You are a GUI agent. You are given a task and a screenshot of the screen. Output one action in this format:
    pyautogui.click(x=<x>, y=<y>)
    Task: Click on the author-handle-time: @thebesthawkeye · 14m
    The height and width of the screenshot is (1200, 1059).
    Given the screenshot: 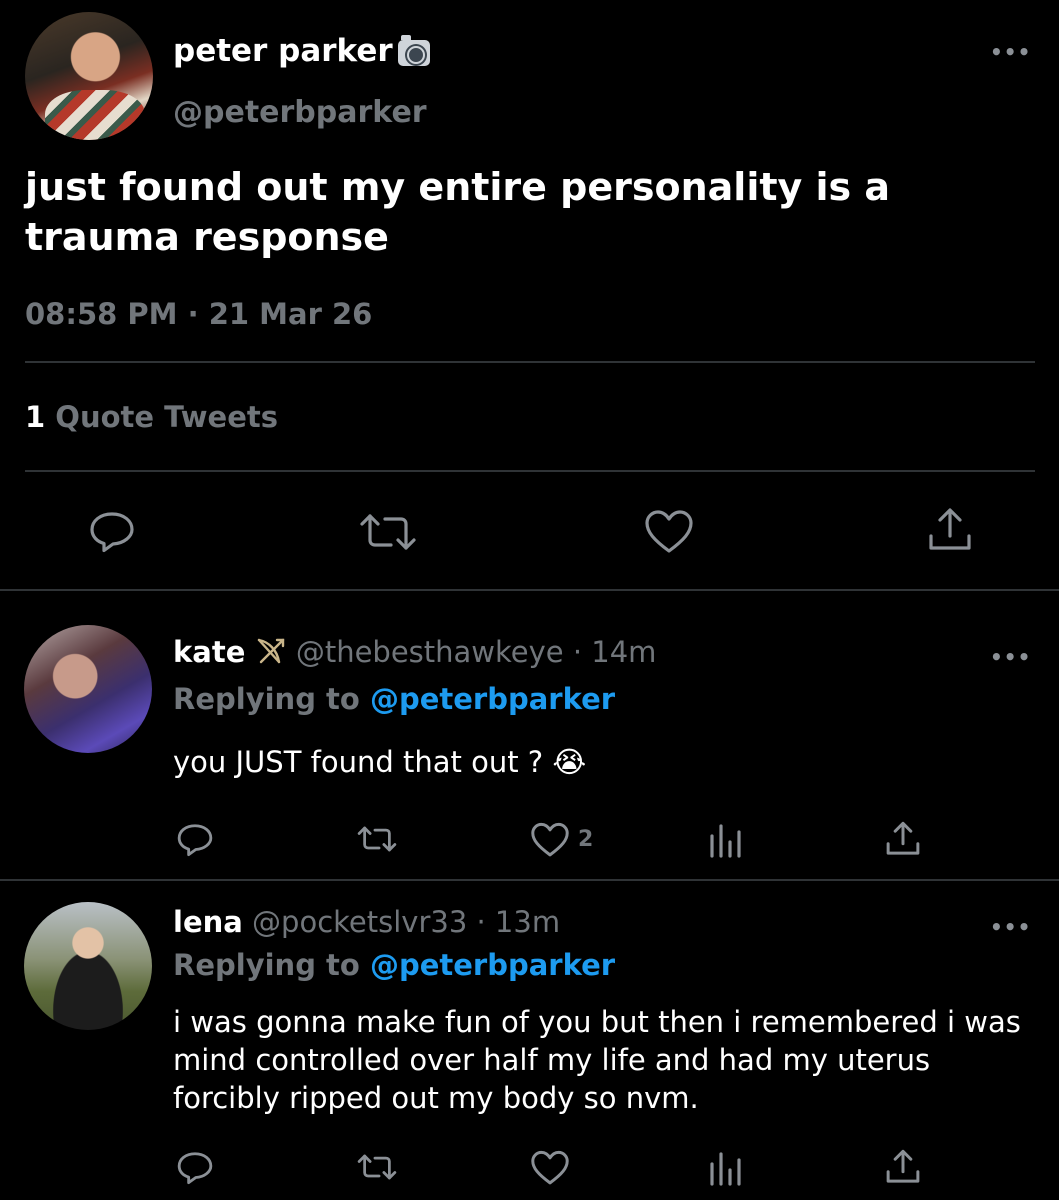 What is the action you would take?
    pyautogui.click(x=476, y=652)
    